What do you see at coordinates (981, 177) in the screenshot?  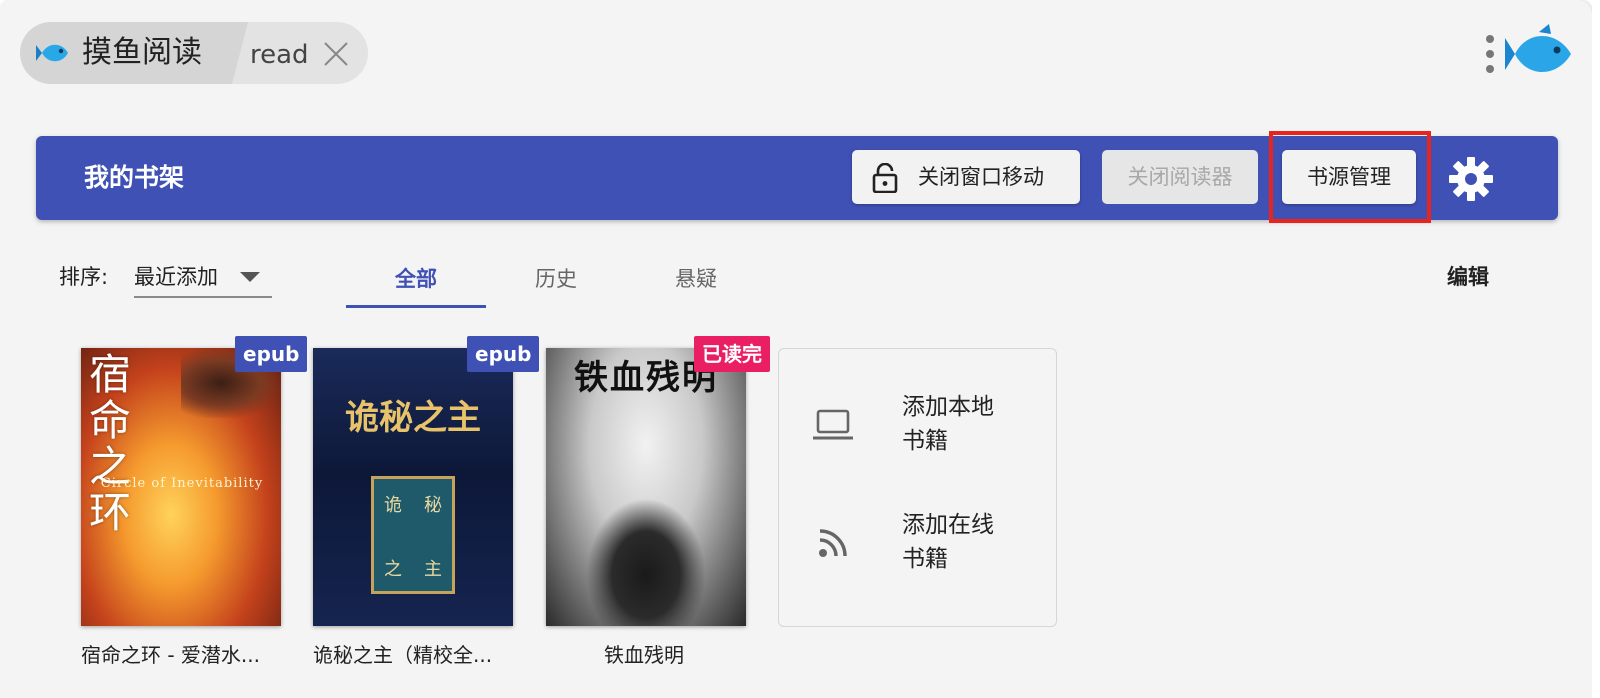 I see `disable-window-move-label: 关闭窗口移动` at bounding box center [981, 177].